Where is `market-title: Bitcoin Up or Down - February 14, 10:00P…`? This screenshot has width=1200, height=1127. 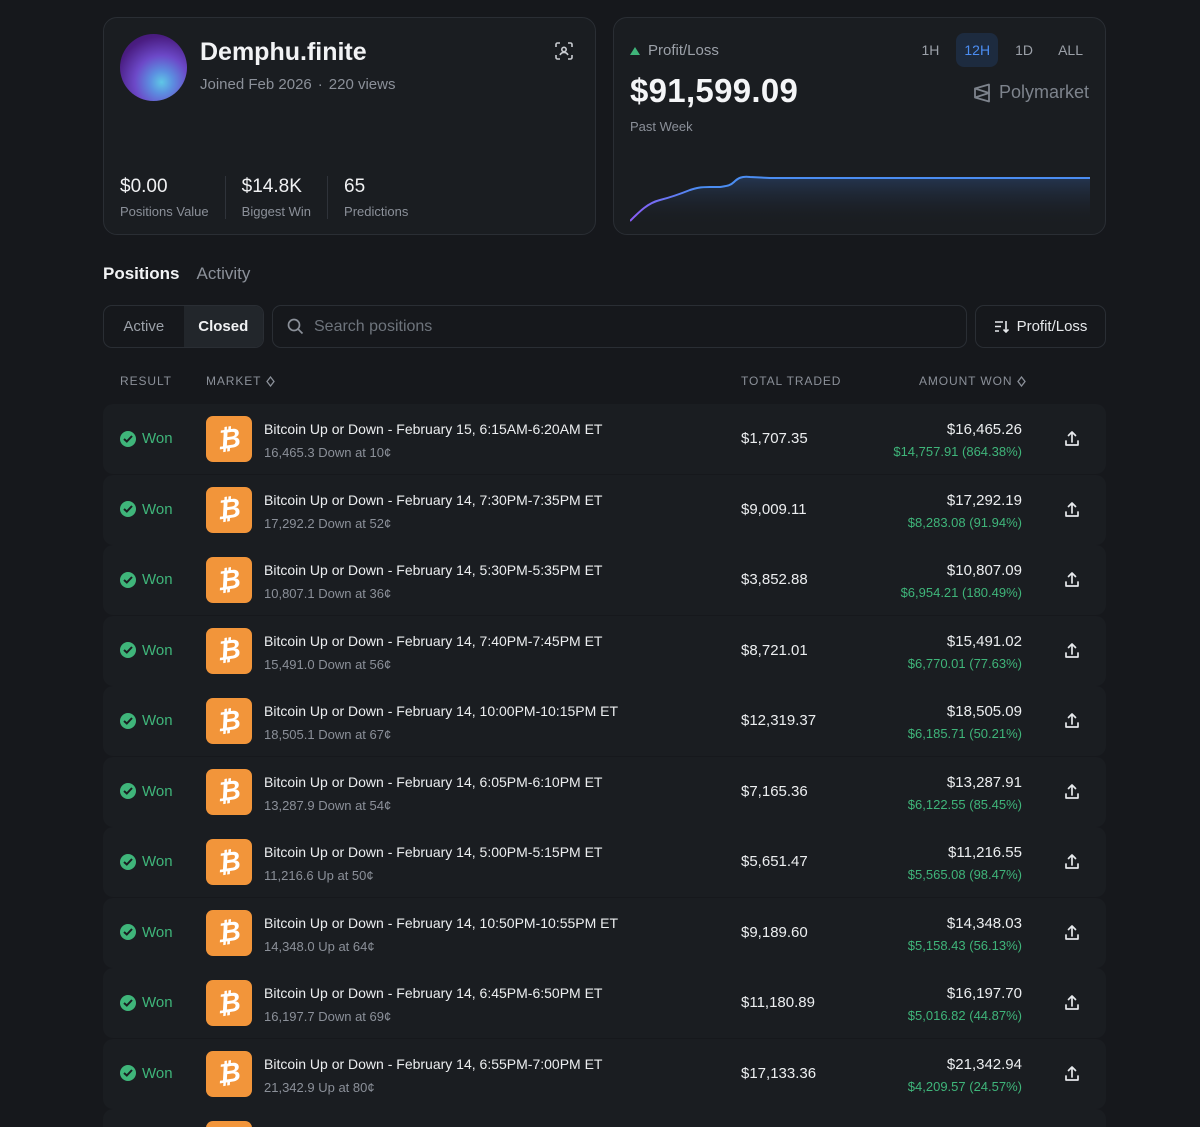
market-title: Bitcoin Up or Down - February 14, 10:00P… is located at coordinates (441, 711).